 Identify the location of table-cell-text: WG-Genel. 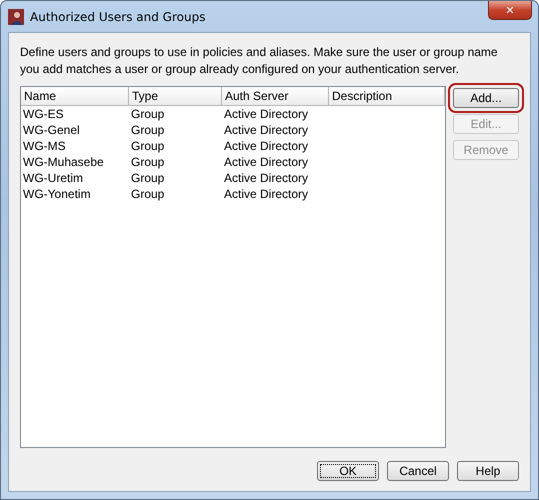
(51, 130).